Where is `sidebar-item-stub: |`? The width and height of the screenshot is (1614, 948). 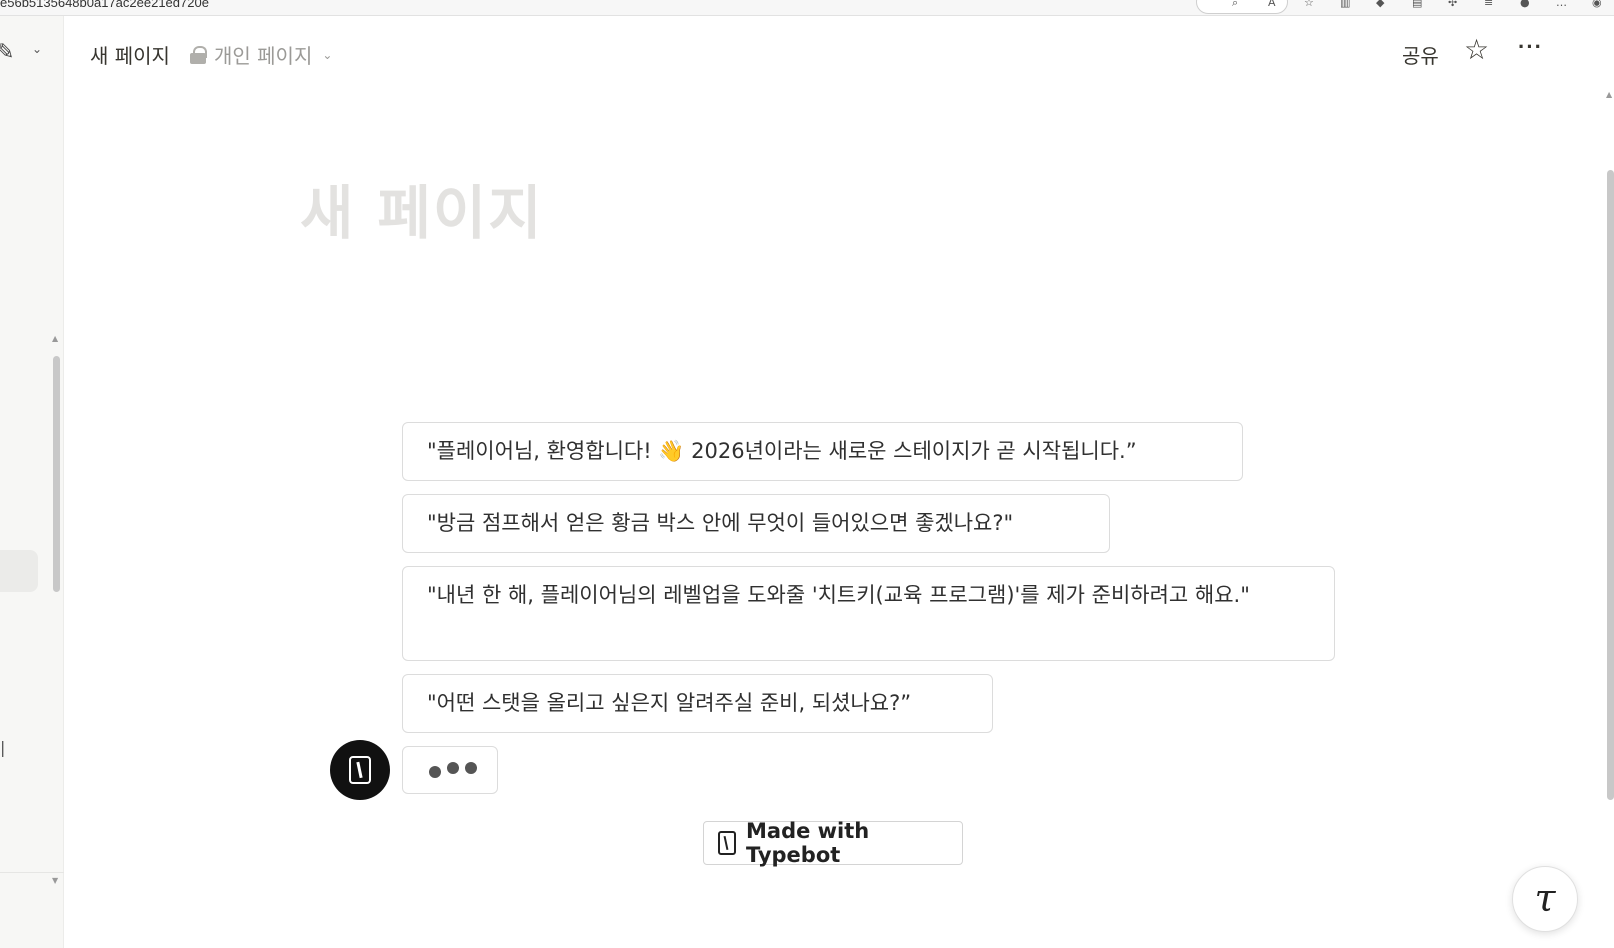
sidebar-item-stub: | is located at coordinates (2, 747).